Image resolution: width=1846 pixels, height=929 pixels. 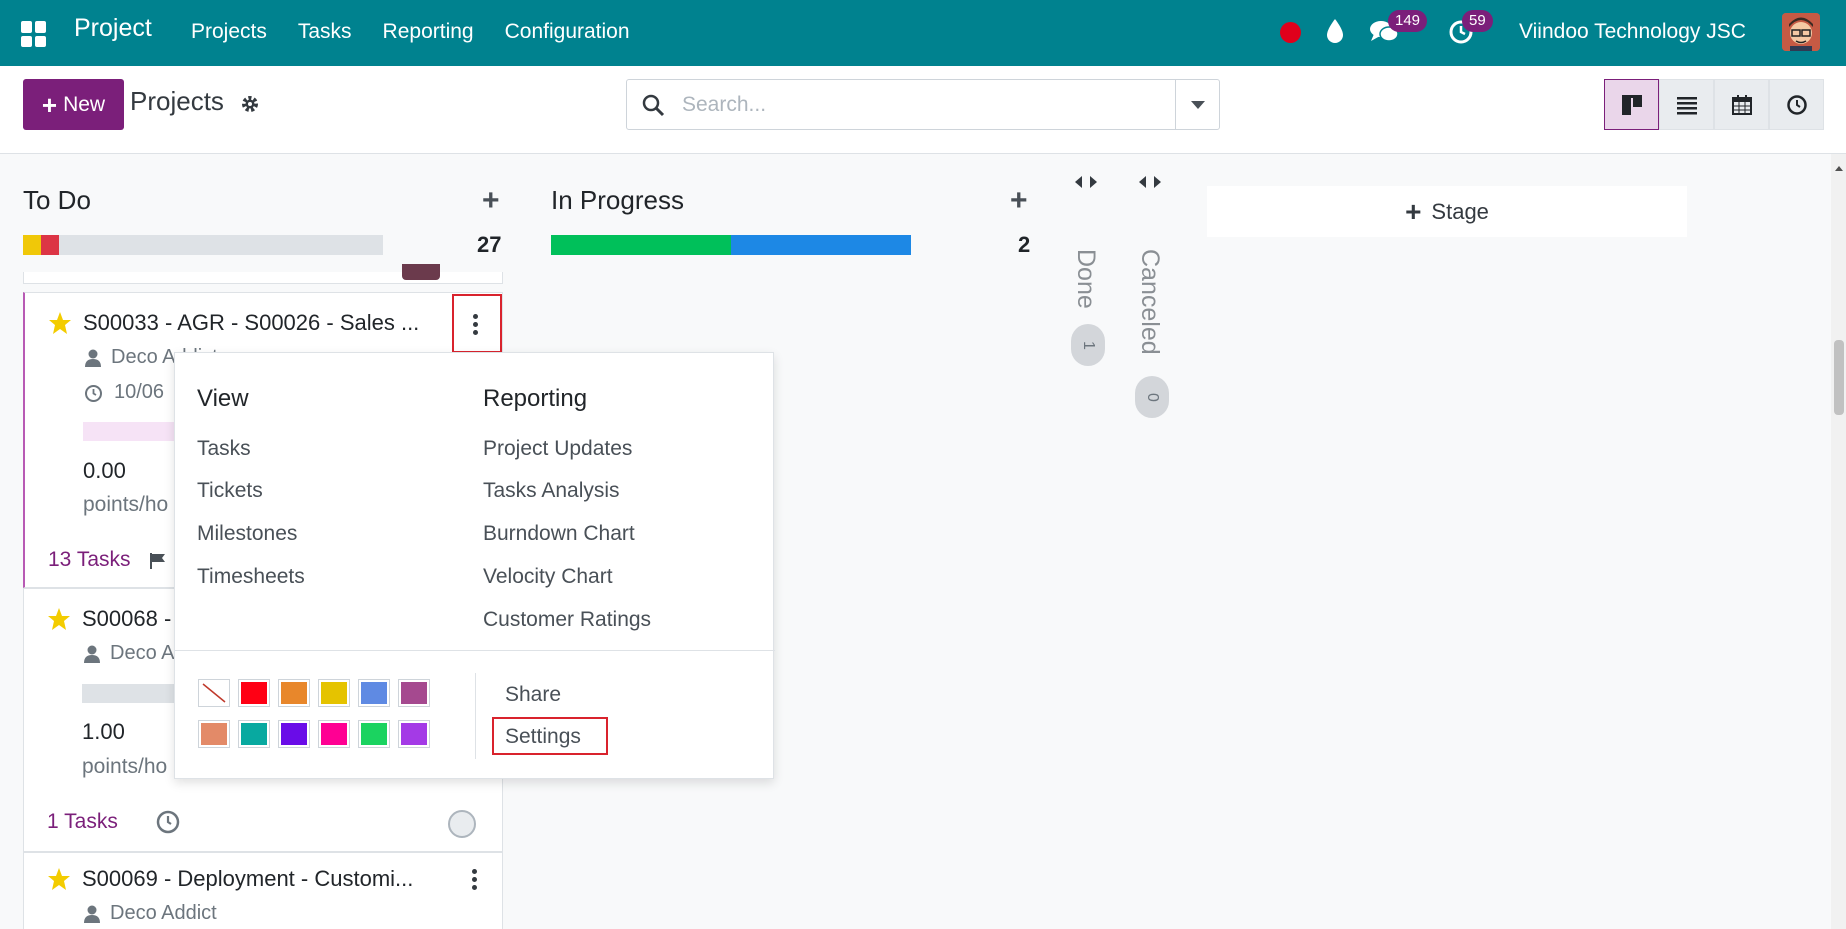 I want to click on color-swatch-none, so click(x=214, y=693).